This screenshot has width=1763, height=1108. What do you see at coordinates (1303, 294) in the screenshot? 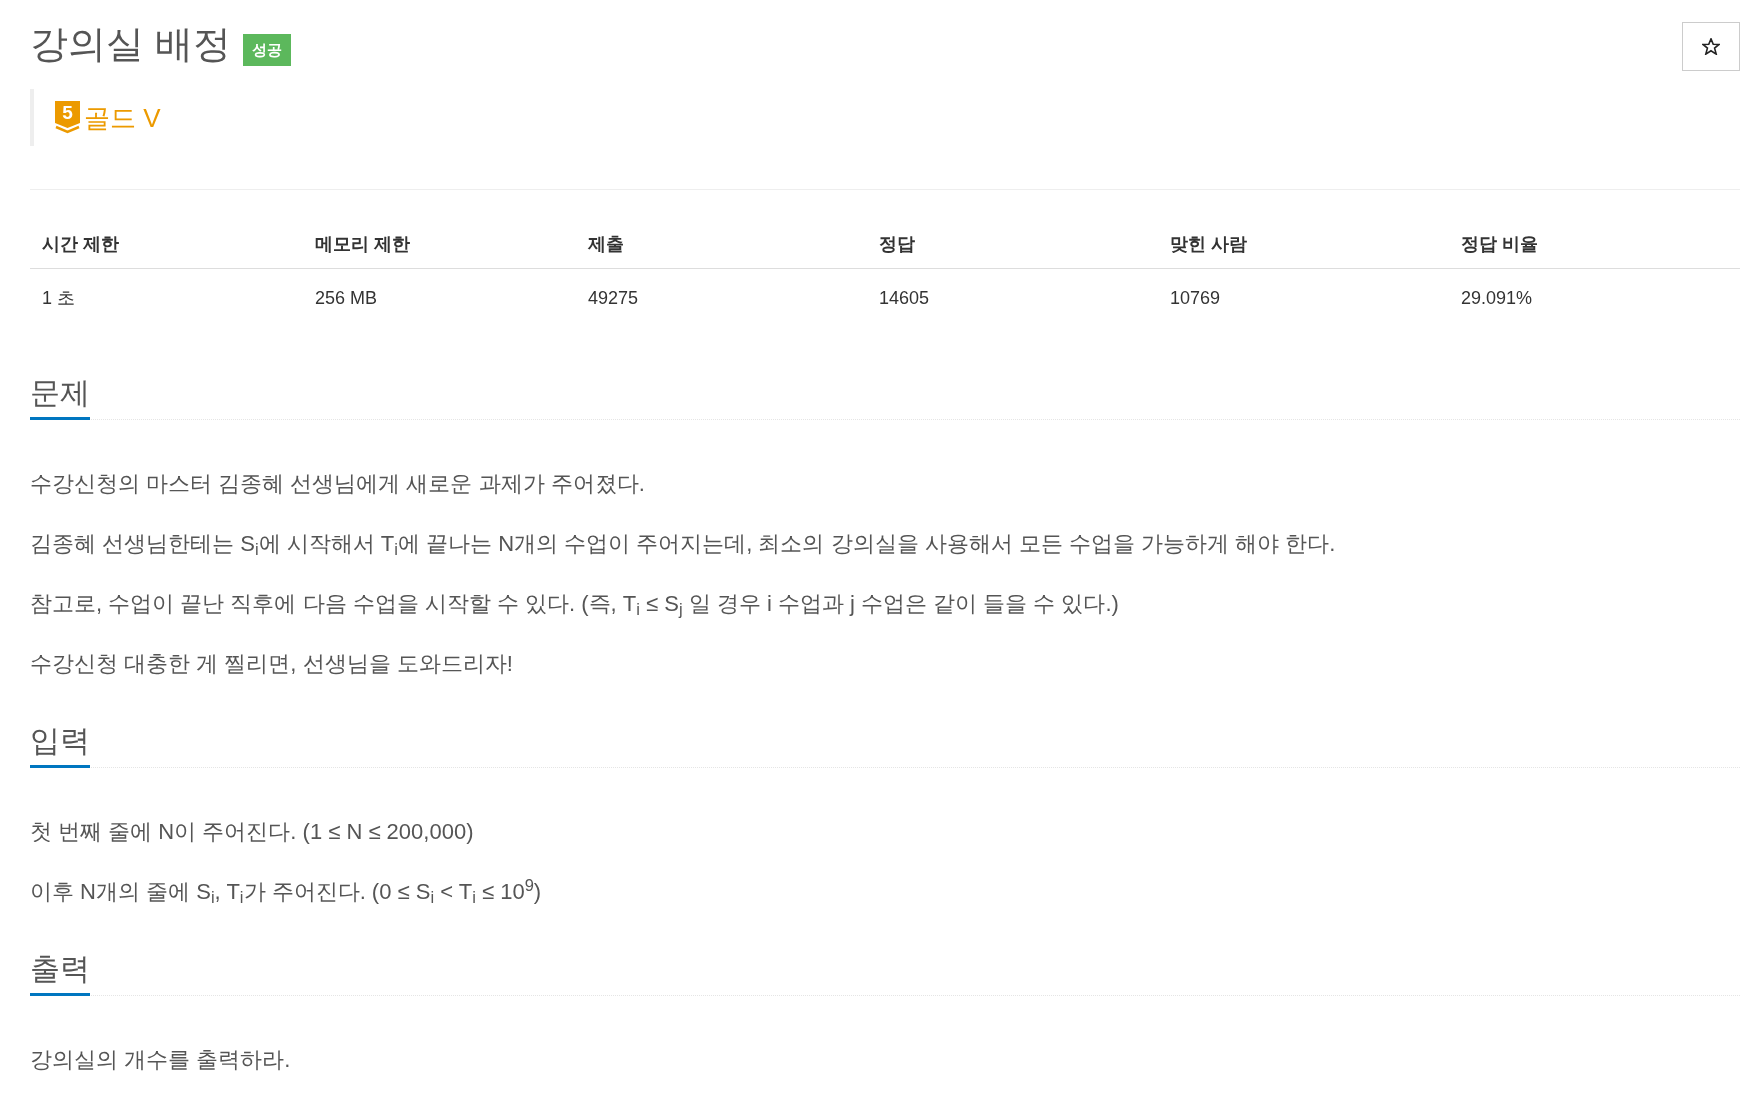
I see `table-cell: 10769` at bounding box center [1303, 294].